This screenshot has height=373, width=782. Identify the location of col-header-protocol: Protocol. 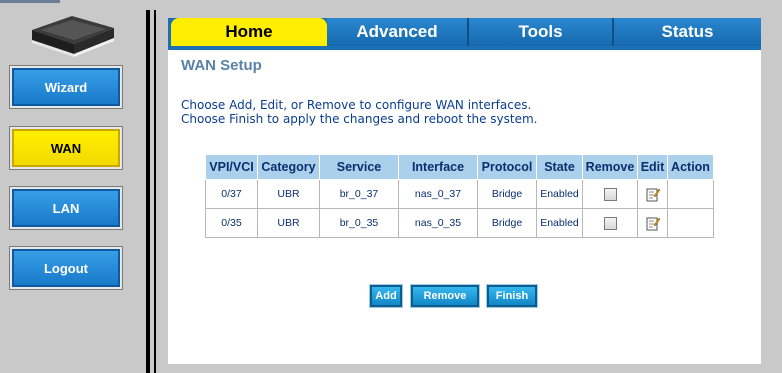
(507, 167).